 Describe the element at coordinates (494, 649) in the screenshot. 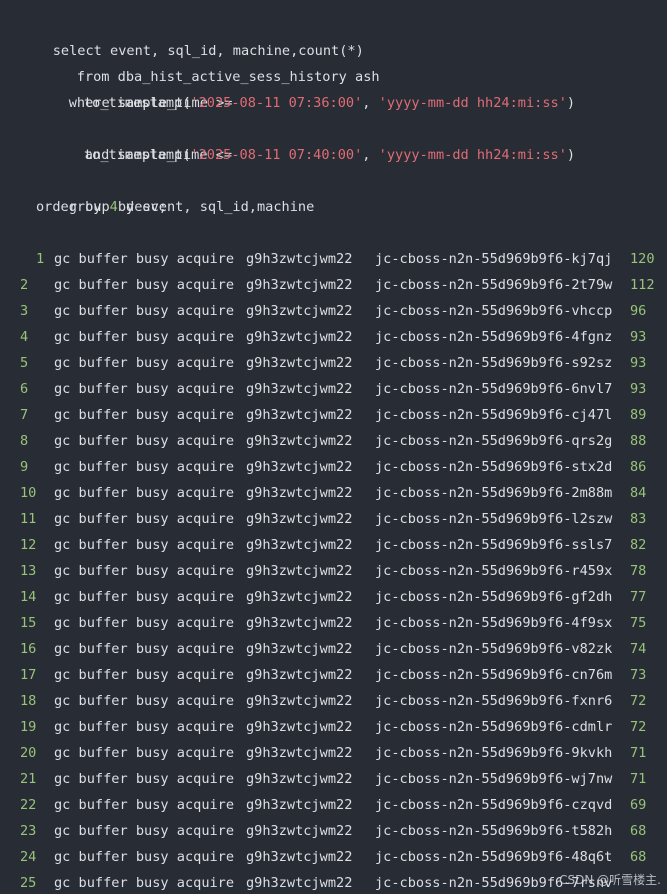

I see `machine-cell: jc-cboss-n2n-55d969b9f6-v82zk` at that location.